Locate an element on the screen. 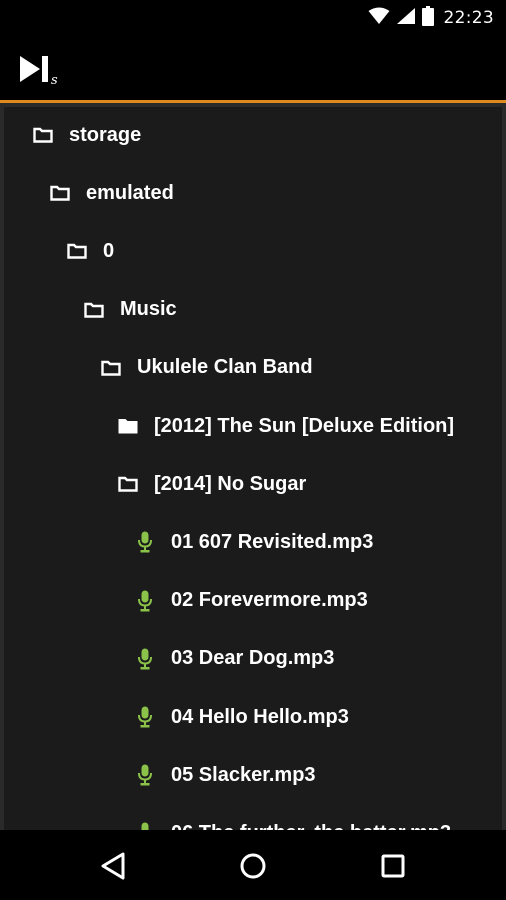  tree-item-label: 02 Forevermore.mp3 is located at coordinates (269, 600).